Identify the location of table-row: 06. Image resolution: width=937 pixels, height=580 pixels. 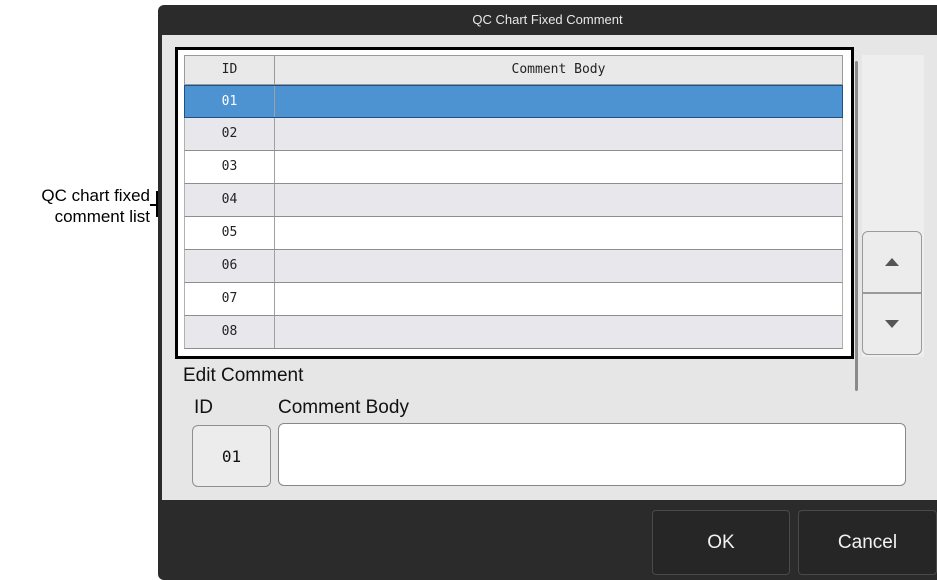
(513, 266).